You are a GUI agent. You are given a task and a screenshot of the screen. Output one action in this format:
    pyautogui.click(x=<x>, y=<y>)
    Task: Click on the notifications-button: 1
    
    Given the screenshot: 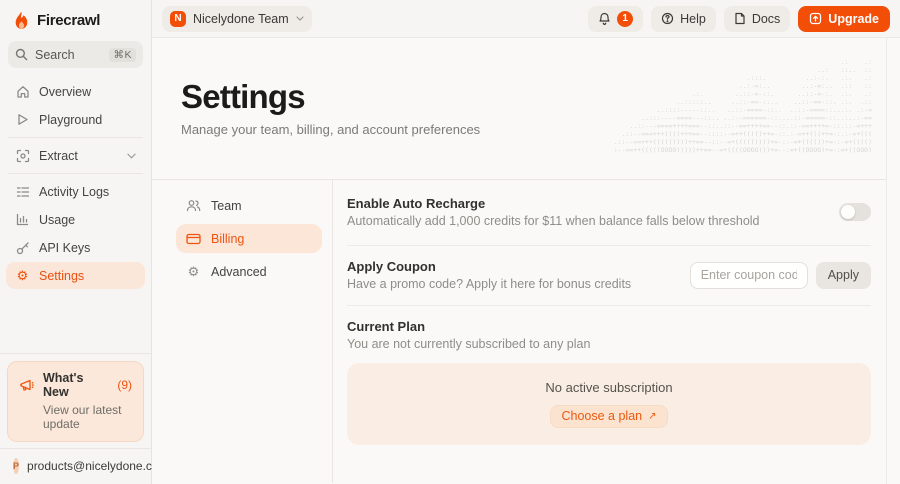 What is the action you would take?
    pyautogui.click(x=616, y=18)
    